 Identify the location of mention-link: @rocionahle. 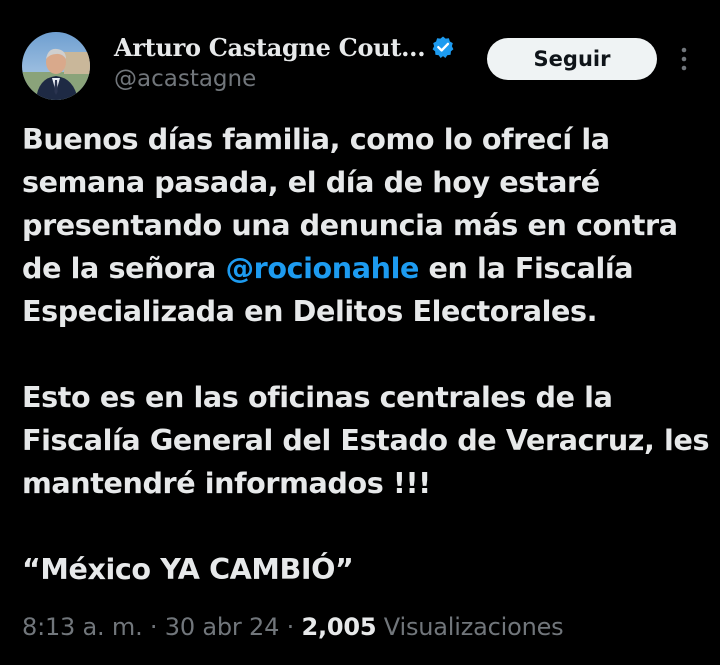
(322, 268).